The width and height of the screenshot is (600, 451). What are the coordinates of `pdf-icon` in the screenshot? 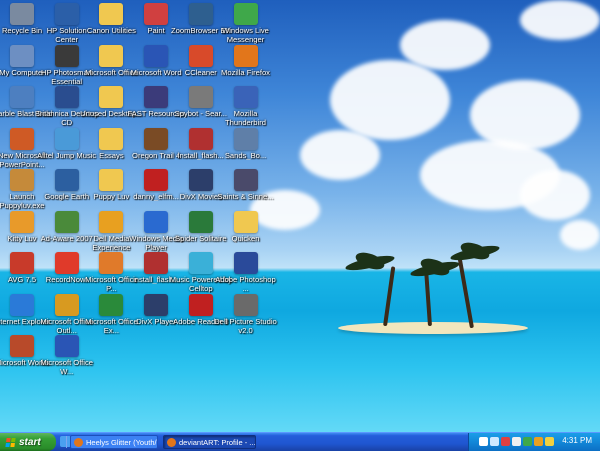 It's located at (156, 180).